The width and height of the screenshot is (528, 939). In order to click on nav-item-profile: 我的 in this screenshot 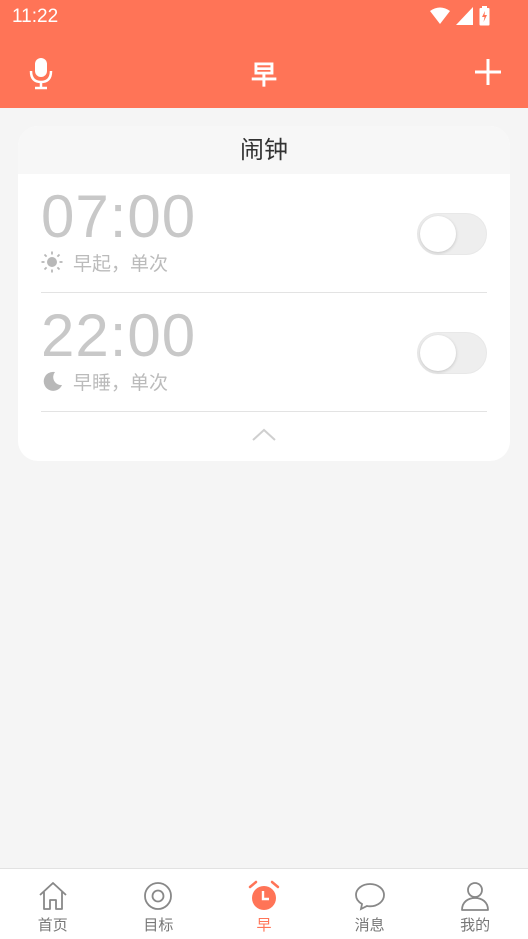, I will do `click(475, 904)`.